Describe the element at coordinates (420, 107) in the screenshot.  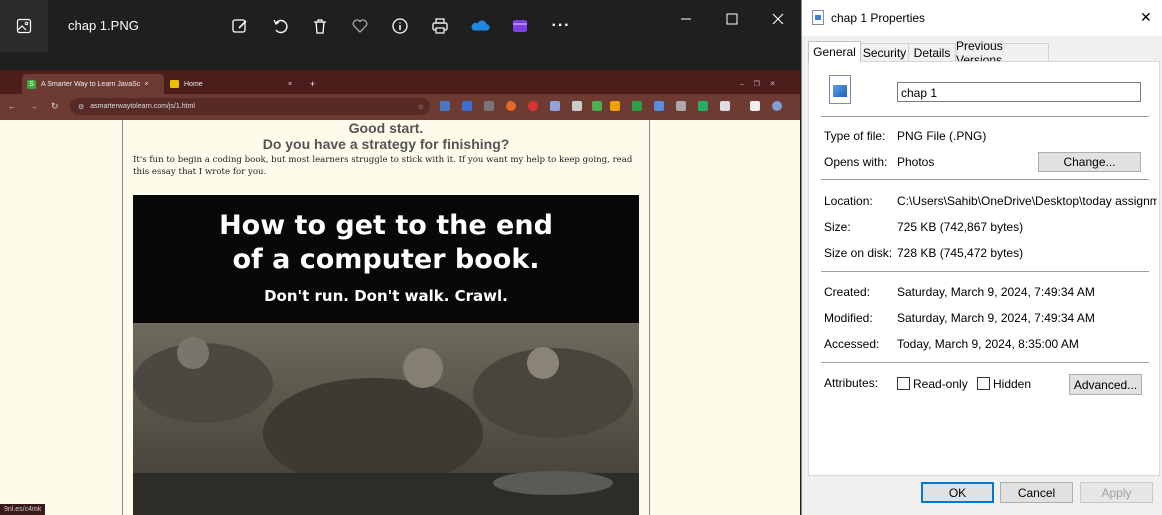
I see `bookmark-star-icon: ☆` at that location.